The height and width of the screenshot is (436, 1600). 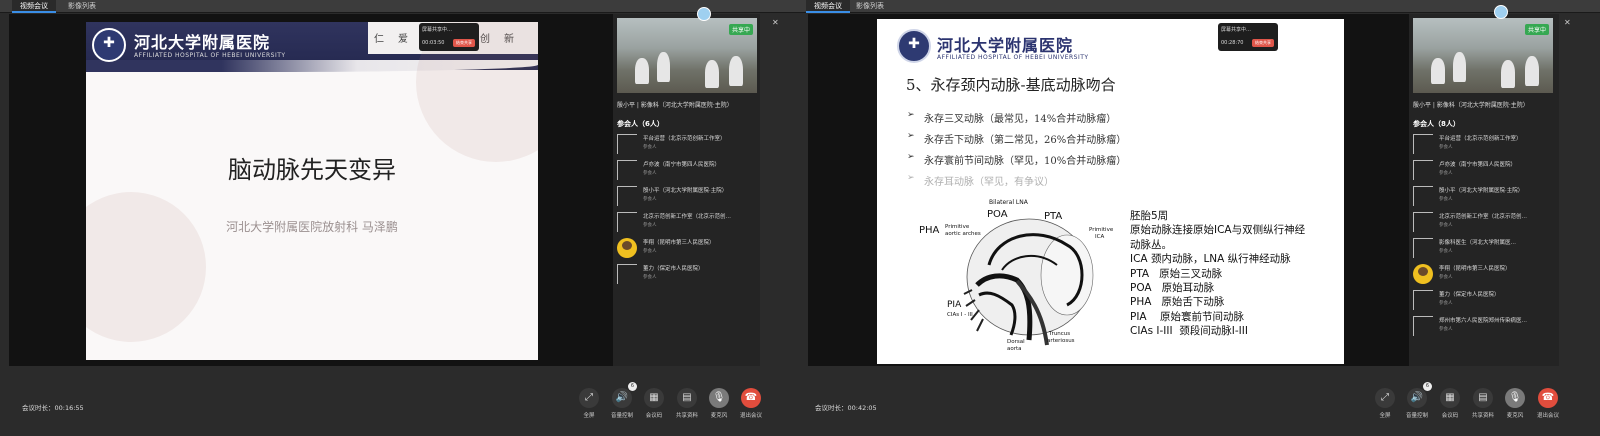 What do you see at coordinates (146, 267) in the screenshot?
I see `watermark-cross` at bounding box center [146, 267].